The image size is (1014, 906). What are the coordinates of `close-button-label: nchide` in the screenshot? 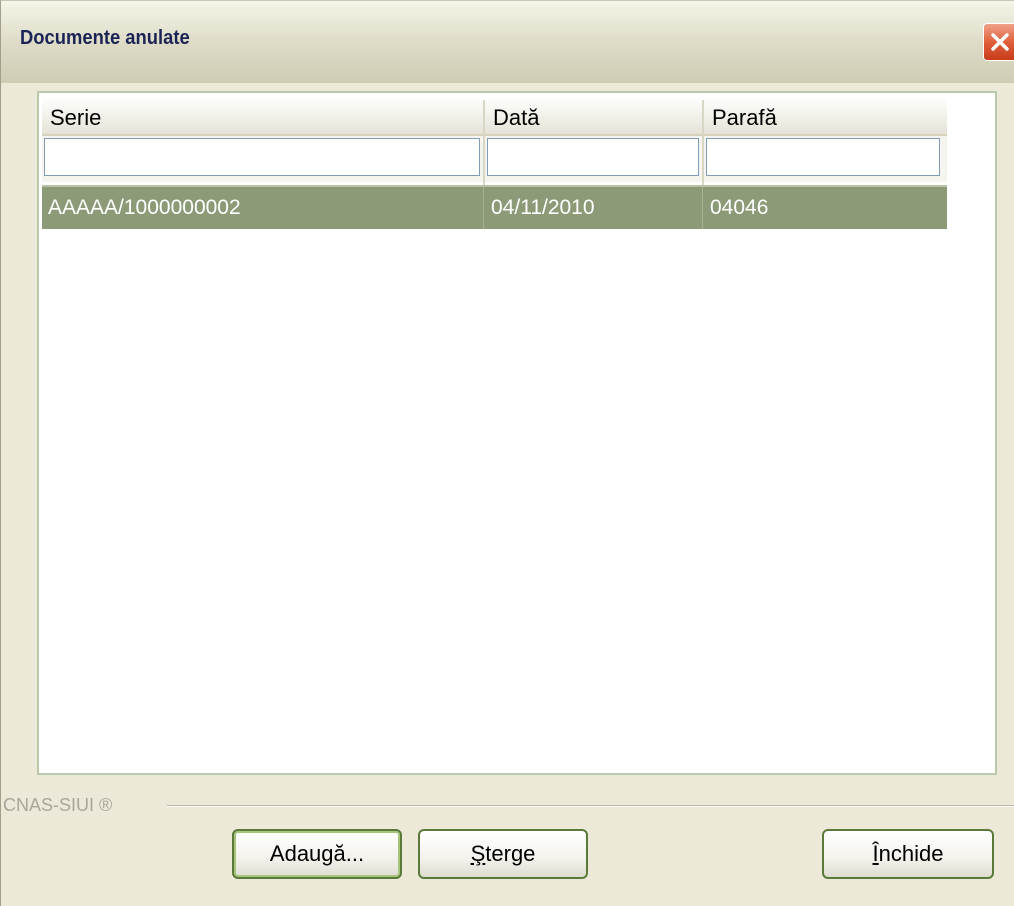 It's located at (911, 853).